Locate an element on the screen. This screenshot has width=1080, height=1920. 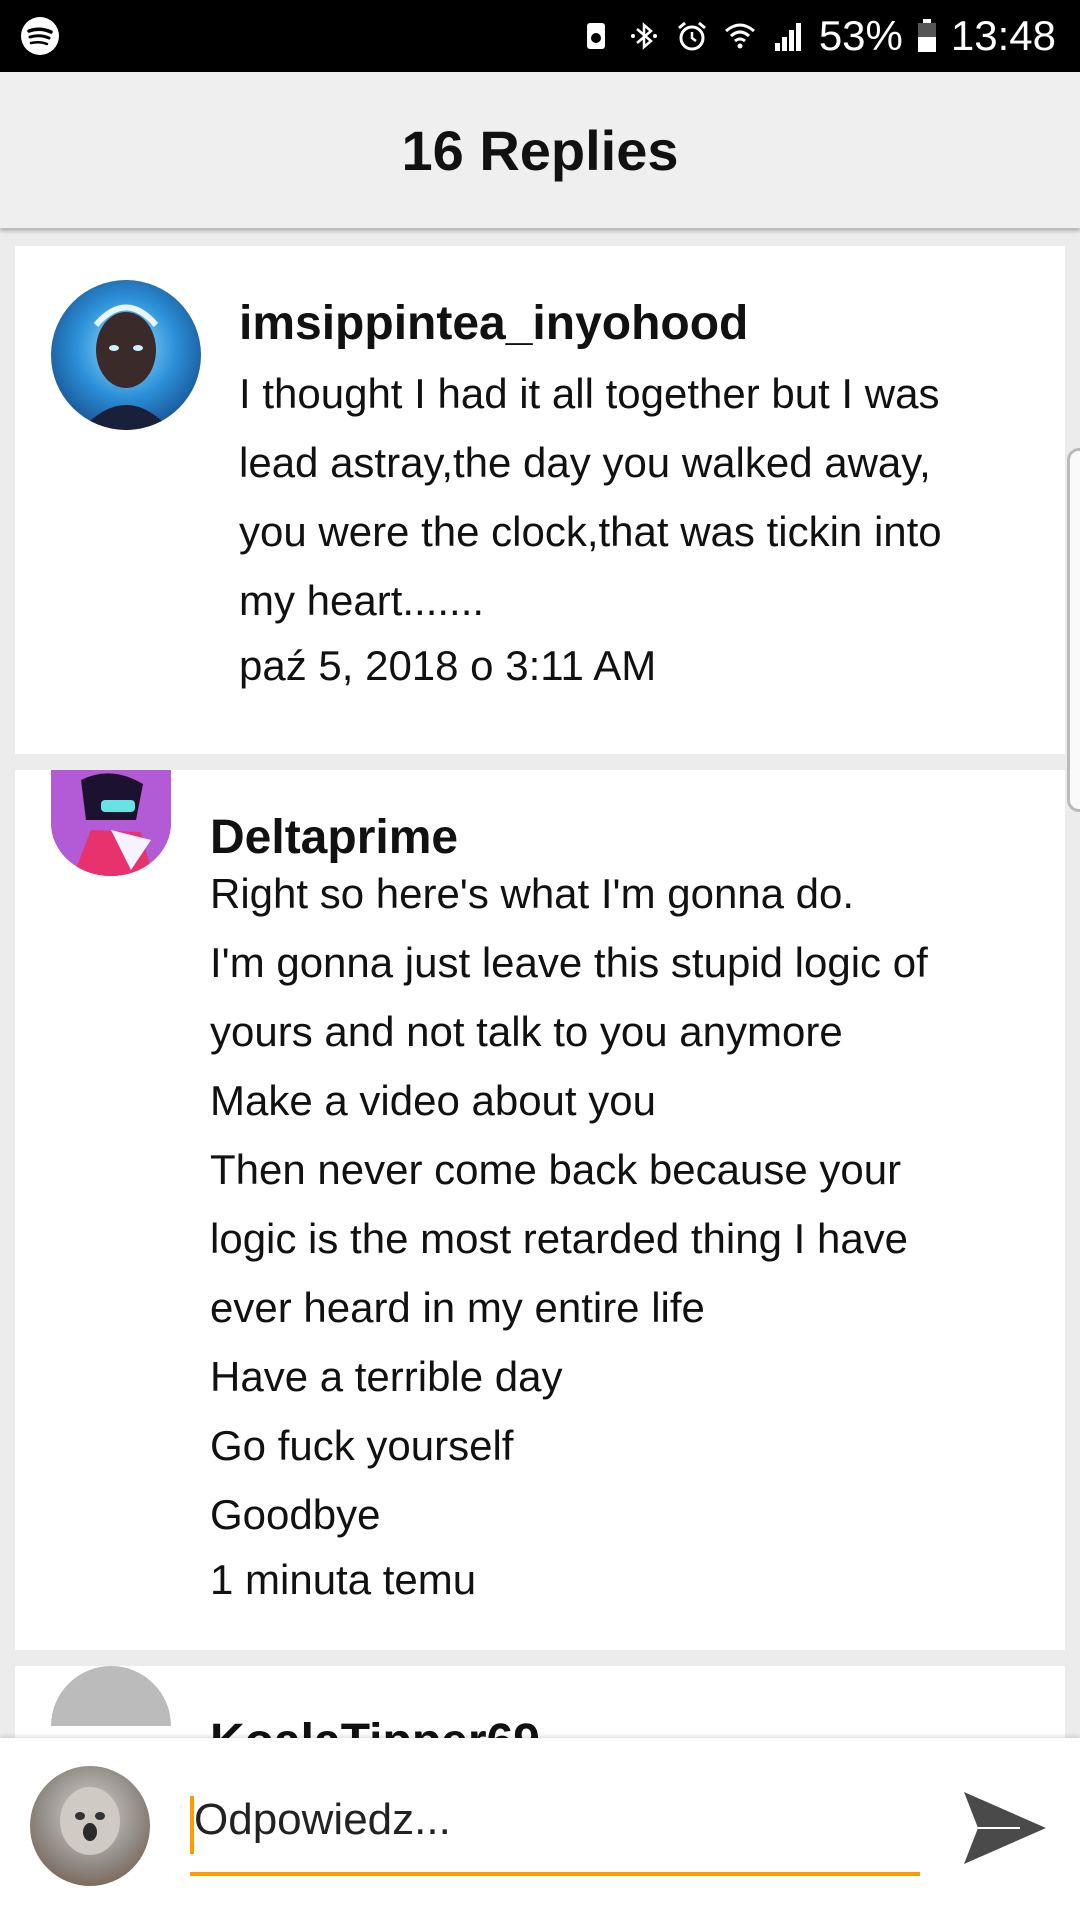
comment-text-line: you were the clock,that was tickin into is located at coordinates (590, 531).